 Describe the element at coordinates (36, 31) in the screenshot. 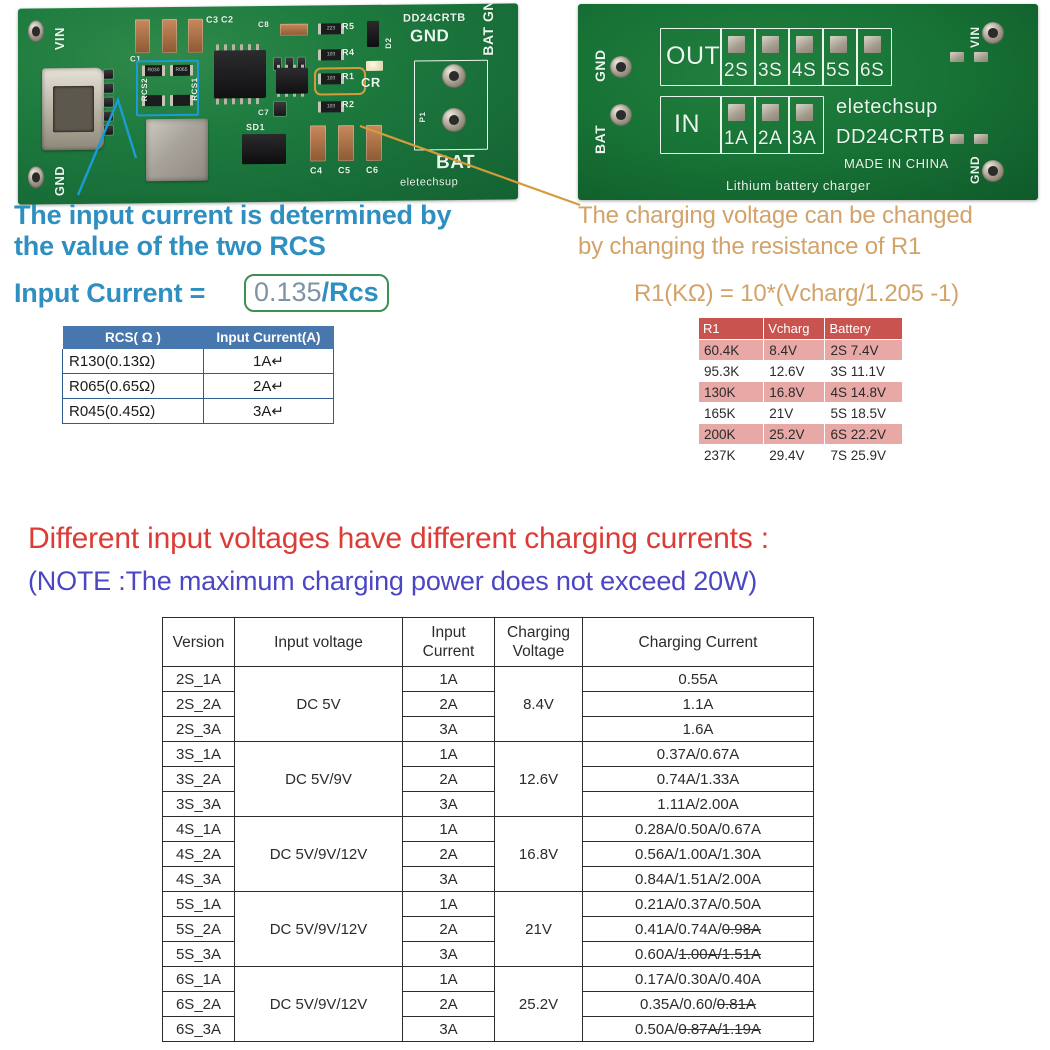

I see `mount-pad-vin` at that location.